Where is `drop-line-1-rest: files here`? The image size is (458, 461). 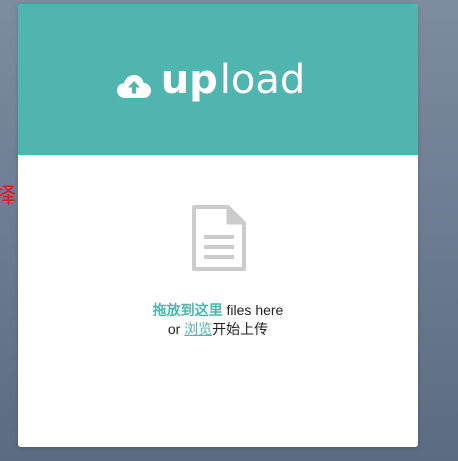
drop-line-1-rest: files here is located at coordinates (253, 310).